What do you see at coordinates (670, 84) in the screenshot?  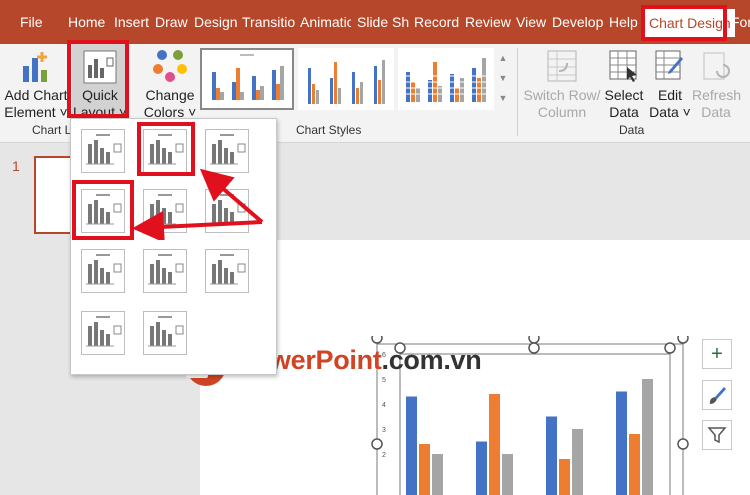 I see `edit-data-button: Edit Data ˅` at bounding box center [670, 84].